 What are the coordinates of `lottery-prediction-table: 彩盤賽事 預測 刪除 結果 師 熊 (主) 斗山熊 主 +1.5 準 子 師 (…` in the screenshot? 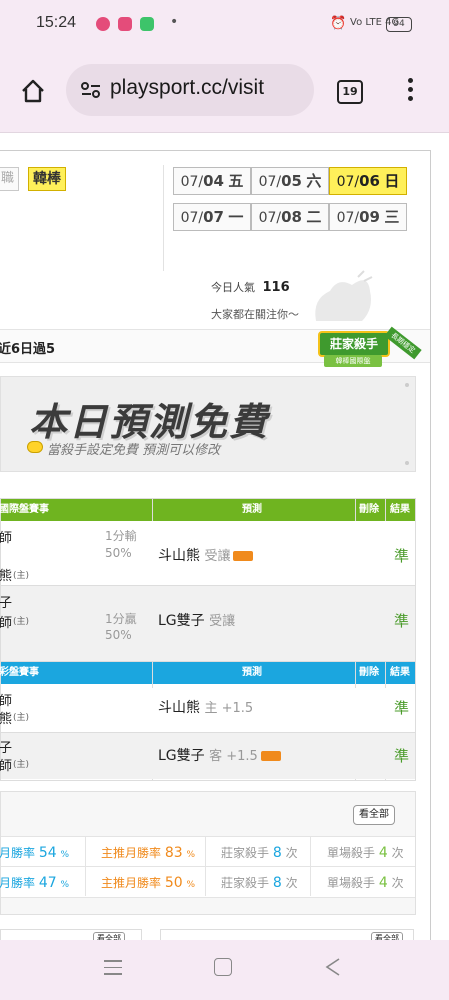 It's located at (208, 721).